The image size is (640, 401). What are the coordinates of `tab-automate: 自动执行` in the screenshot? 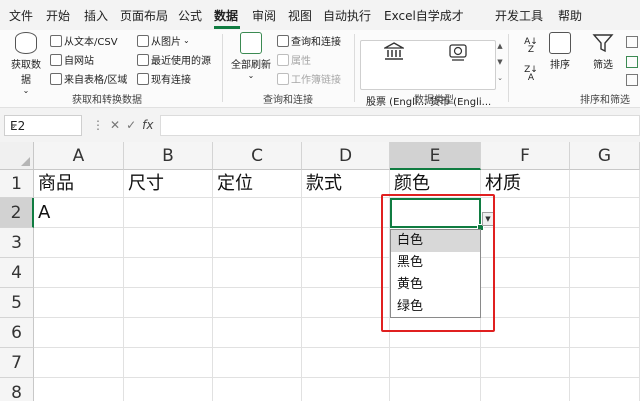 It's located at (347, 15).